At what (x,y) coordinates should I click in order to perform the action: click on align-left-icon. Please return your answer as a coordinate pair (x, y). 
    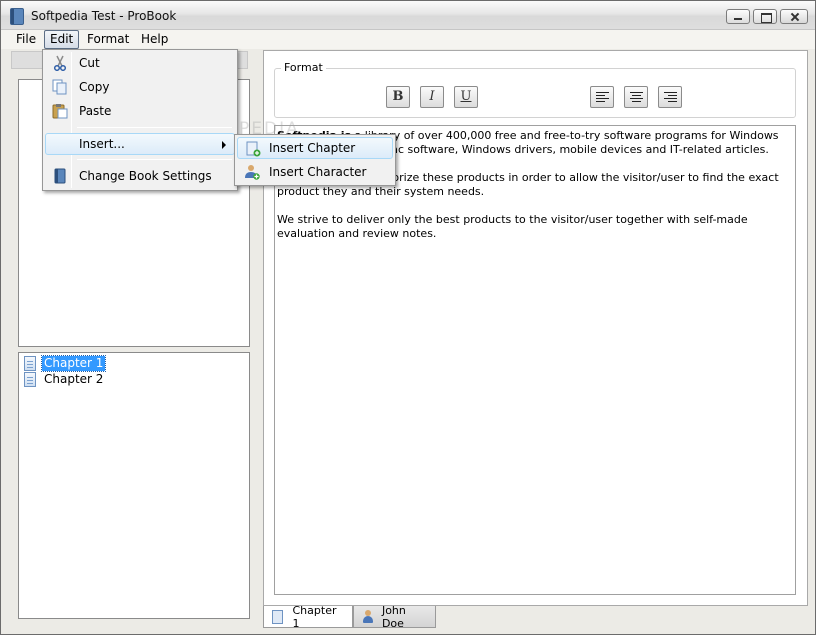
    Looking at the image, I should click on (602, 97).